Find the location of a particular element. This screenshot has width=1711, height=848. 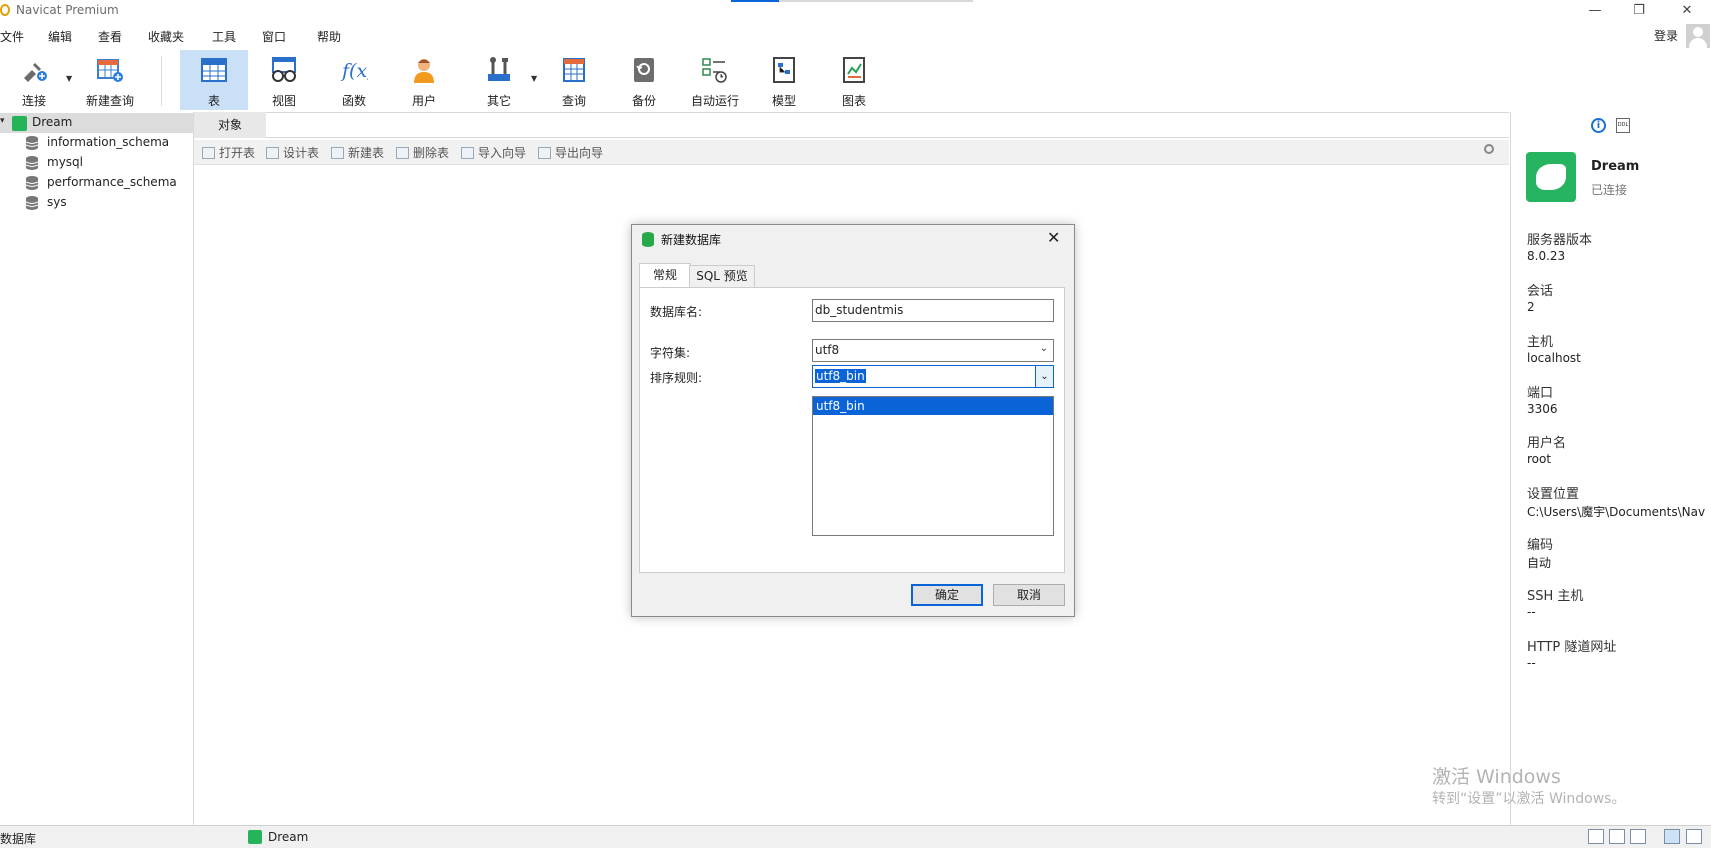

dialog-title: 新建数据库 is located at coordinates (691, 240).